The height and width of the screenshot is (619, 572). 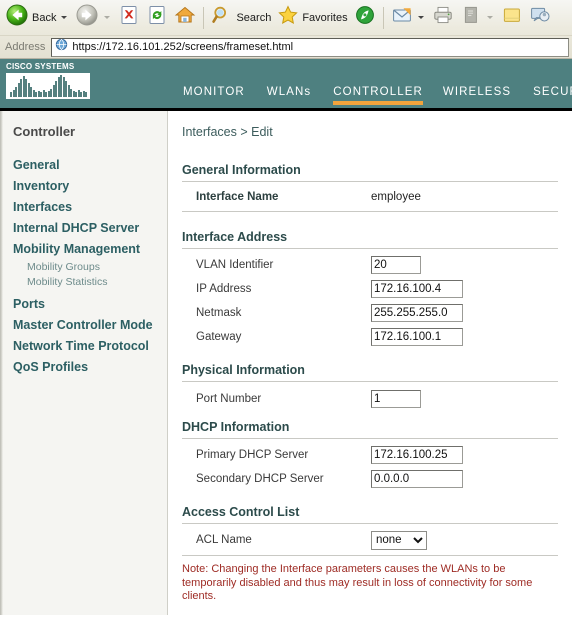 I want to click on sidebar-item-inventory: Inventory, so click(x=90, y=186).